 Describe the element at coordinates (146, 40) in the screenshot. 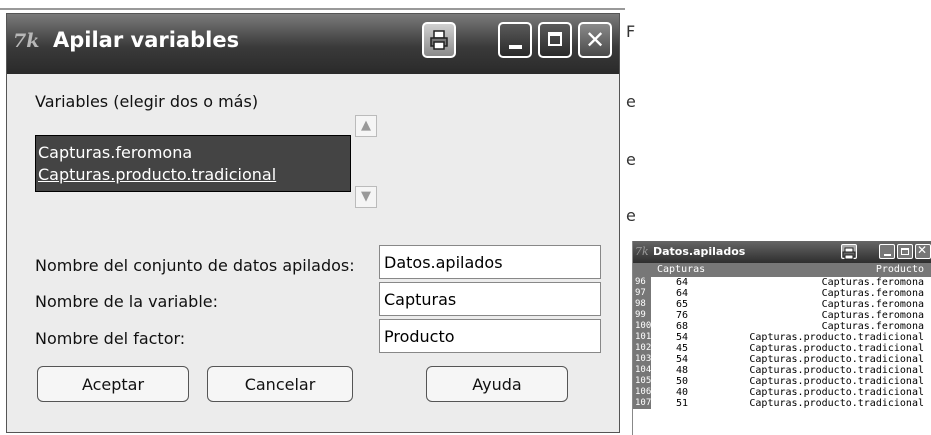

I see `dialog-title: Apilar variables` at that location.